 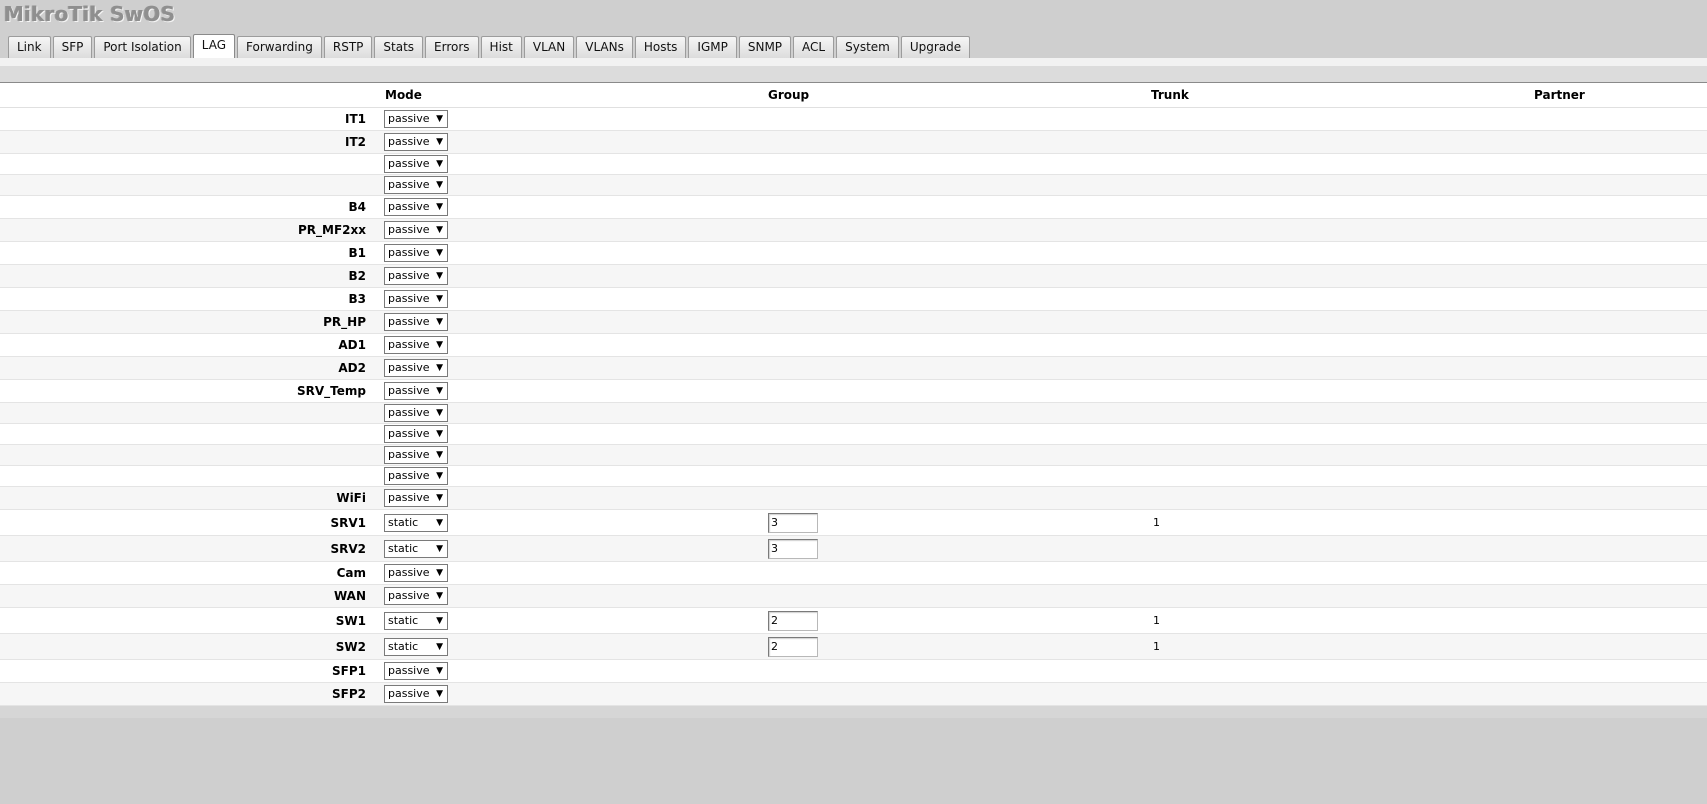 I want to click on tab-rstp: RSTP, so click(x=348, y=47).